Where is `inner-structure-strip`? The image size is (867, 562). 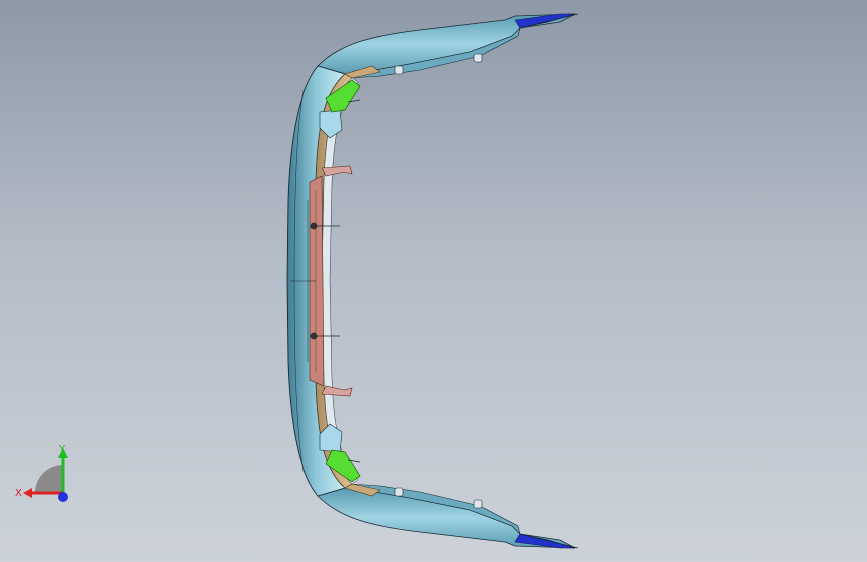
inner-structure-strip is located at coordinates (340, 281).